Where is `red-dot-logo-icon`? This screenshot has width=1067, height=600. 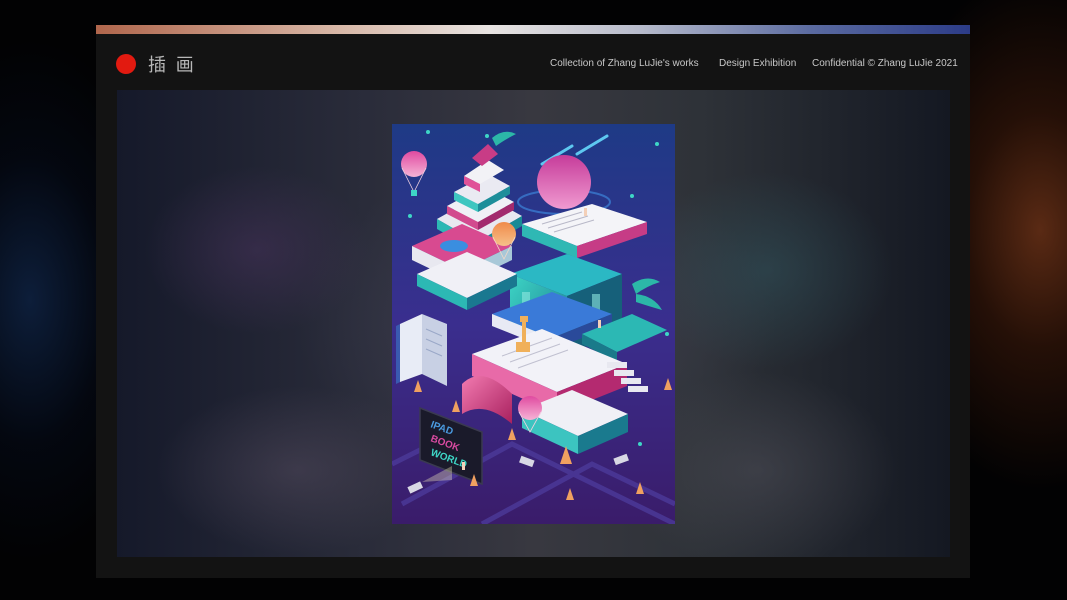
red-dot-logo-icon is located at coordinates (126, 64).